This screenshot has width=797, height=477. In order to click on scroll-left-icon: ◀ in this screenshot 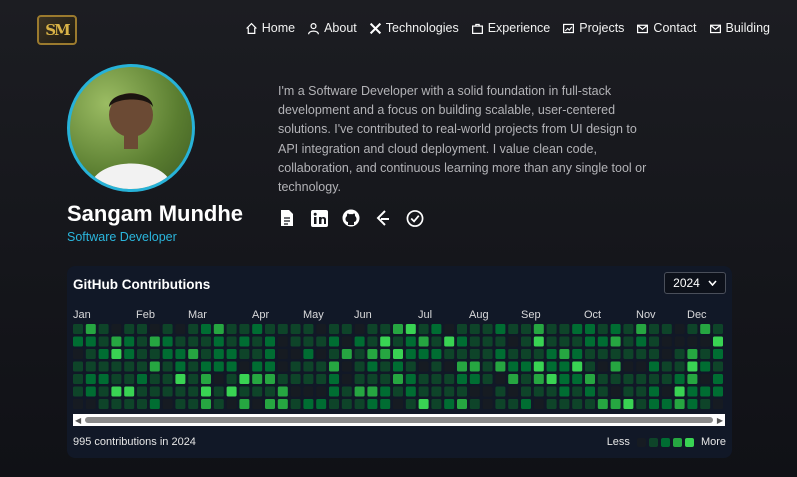, I will do `click(78, 420)`.